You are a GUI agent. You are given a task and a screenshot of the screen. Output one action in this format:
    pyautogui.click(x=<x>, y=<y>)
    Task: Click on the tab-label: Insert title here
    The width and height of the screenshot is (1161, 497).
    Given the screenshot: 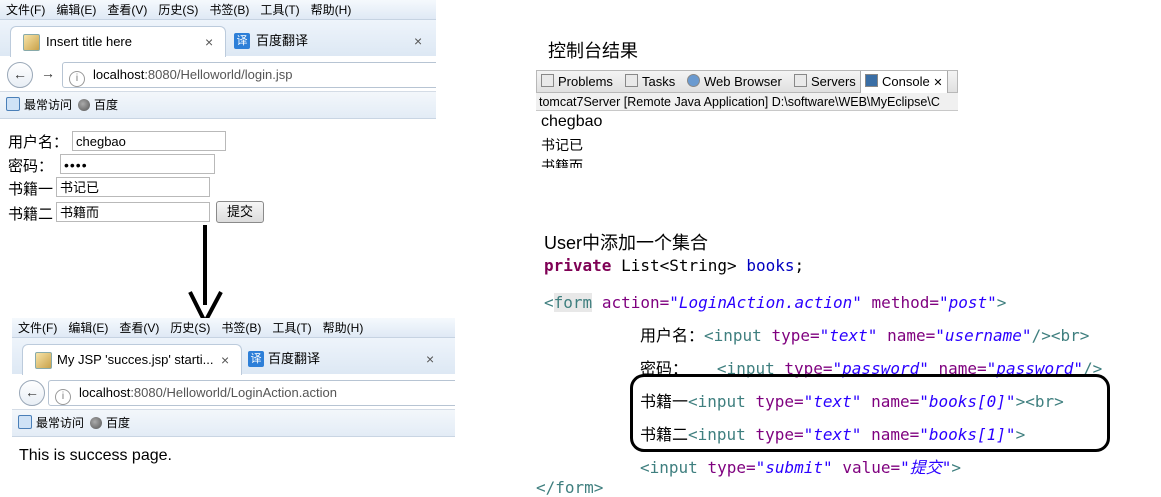 What is the action you would take?
    pyautogui.click(x=89, y=41)
    